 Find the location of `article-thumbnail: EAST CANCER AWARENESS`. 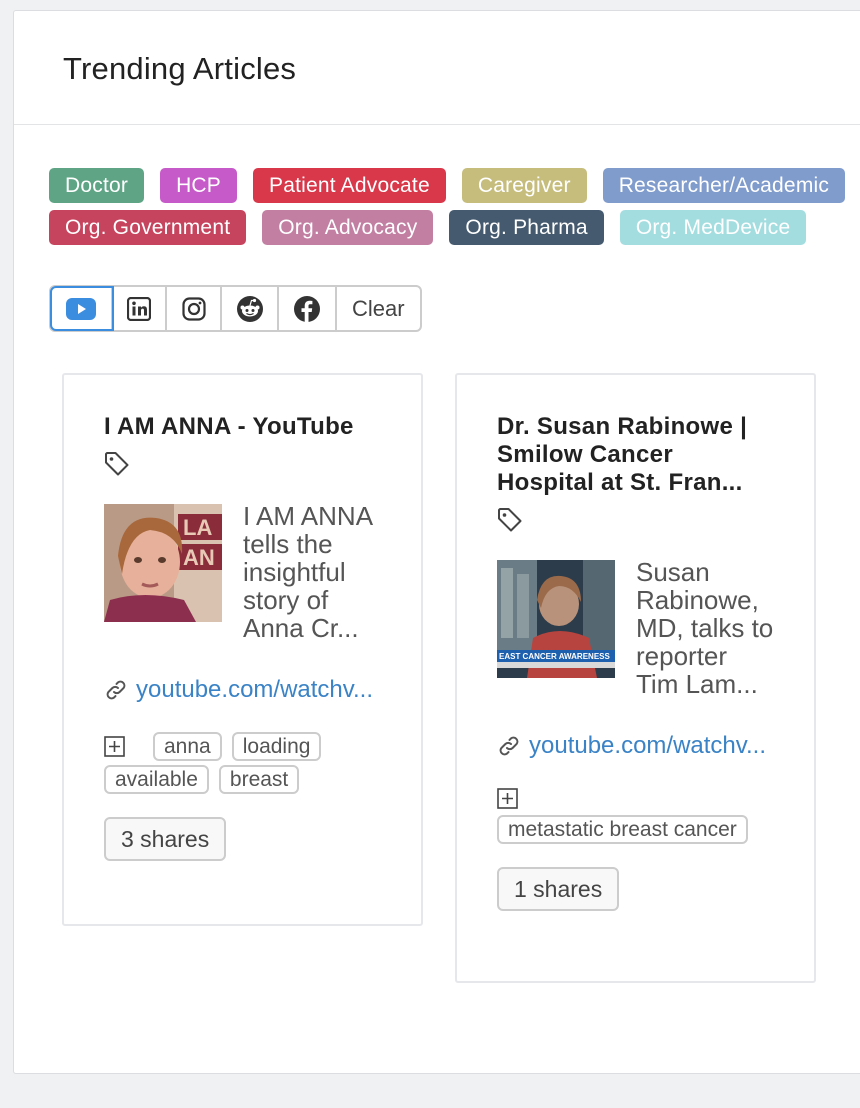

article-thumbnail: EAST CANCER AWARENESS is located at coordinates (556, 619).